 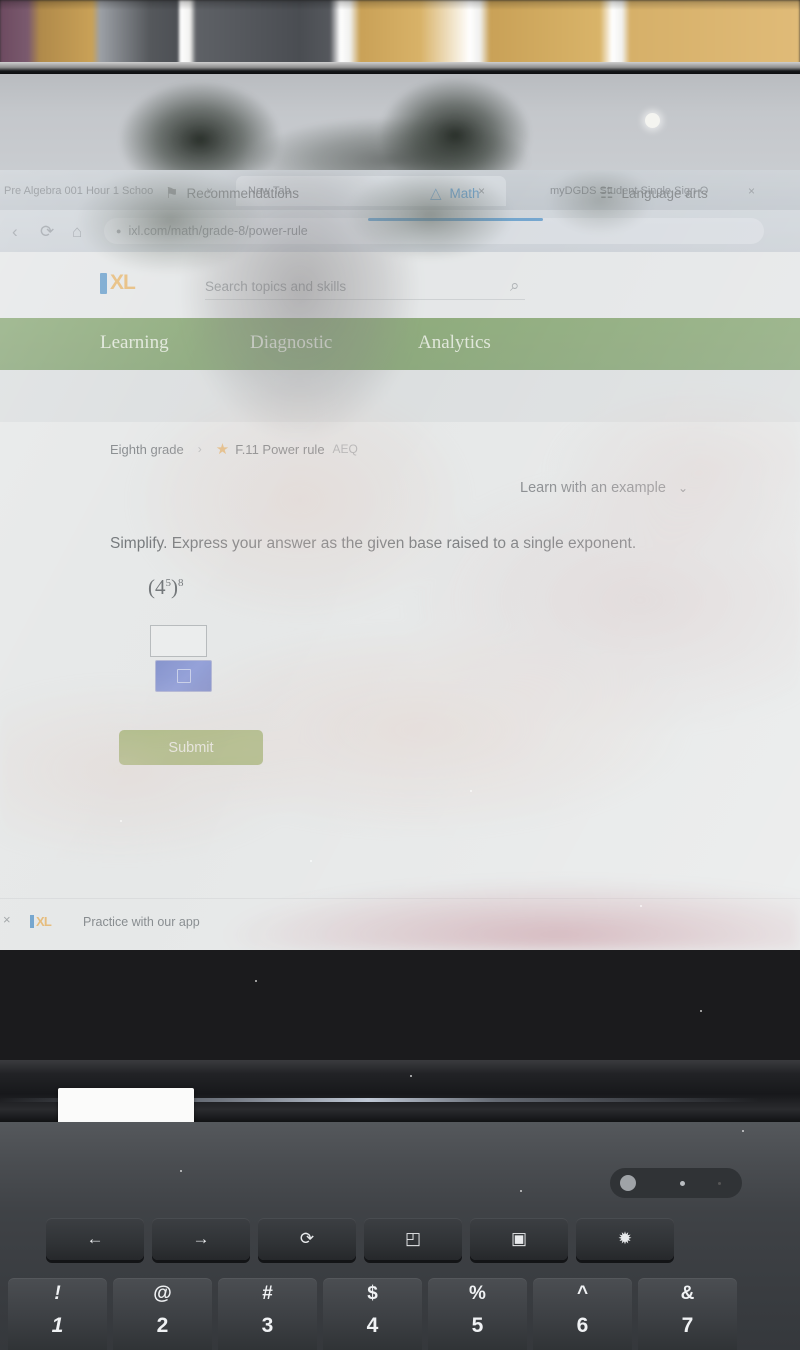 What do you see at coordinates (141, 922) in the screenshot?
I see `promo-text: Practice with our app` at bounding box center [141, 922].